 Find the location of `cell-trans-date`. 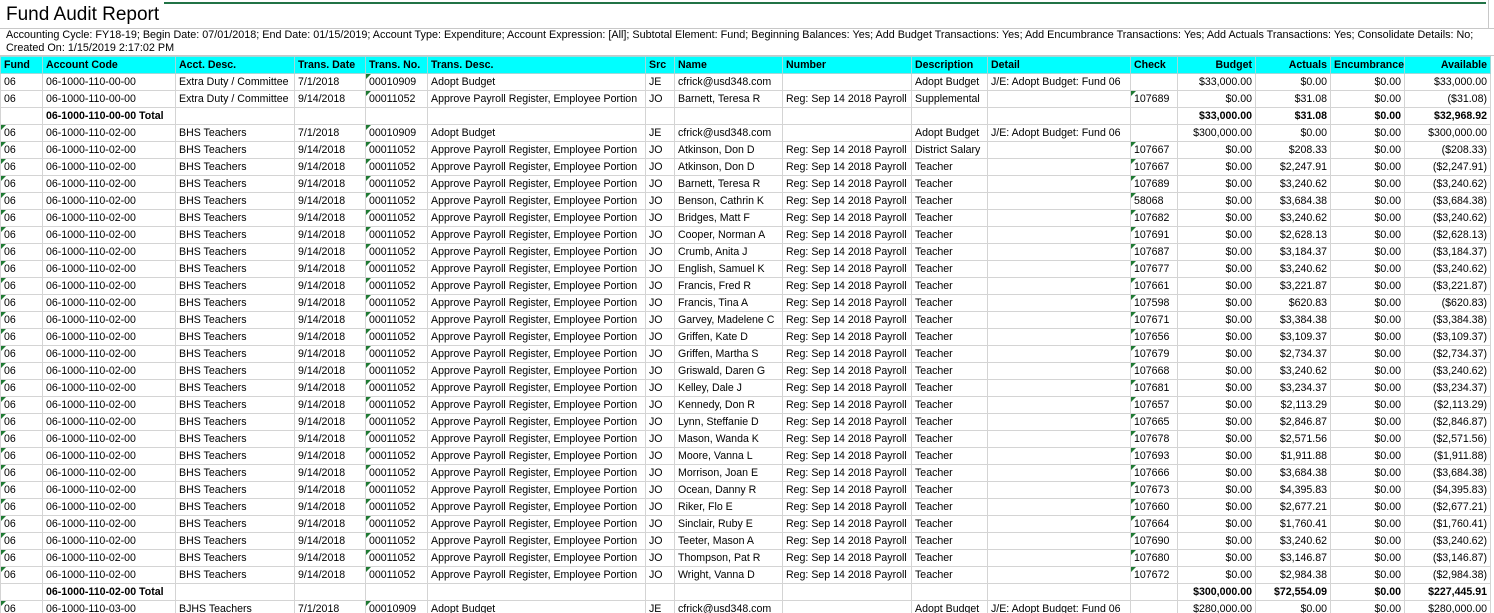

cell-trans-date is located at coordinates (330, 592).